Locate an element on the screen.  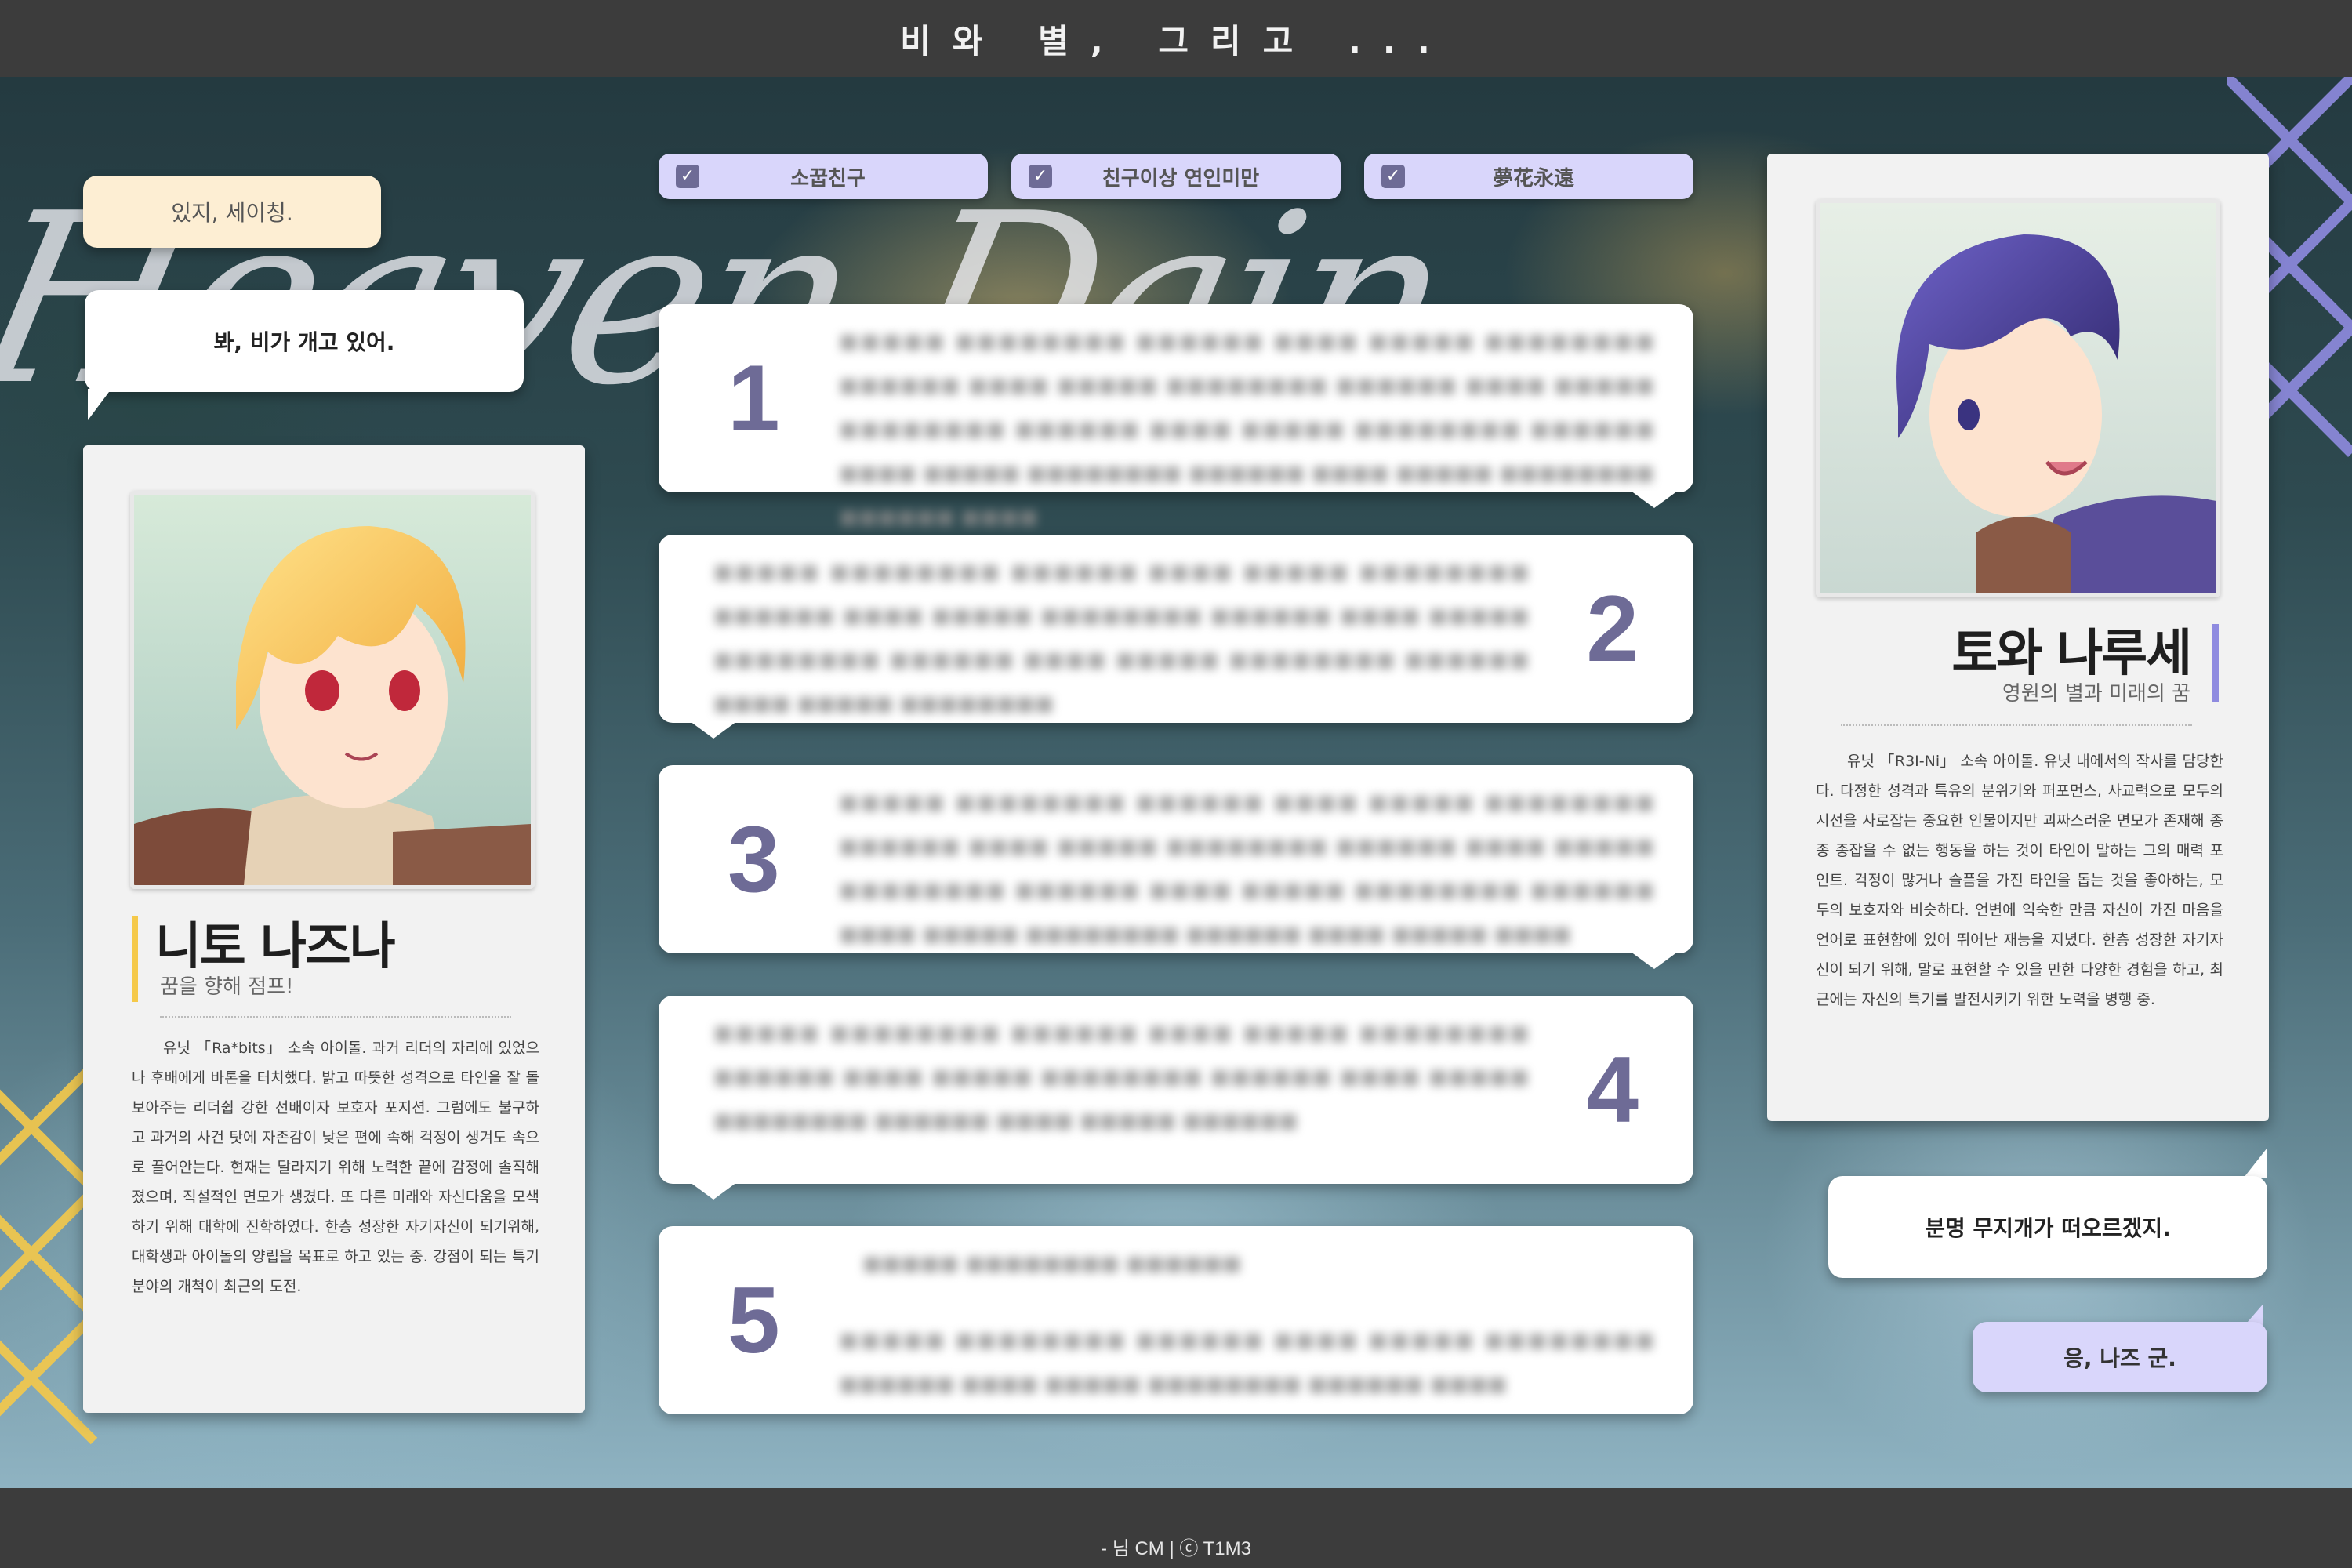
panel-number: 5 is located at coordinates (754, 1320).